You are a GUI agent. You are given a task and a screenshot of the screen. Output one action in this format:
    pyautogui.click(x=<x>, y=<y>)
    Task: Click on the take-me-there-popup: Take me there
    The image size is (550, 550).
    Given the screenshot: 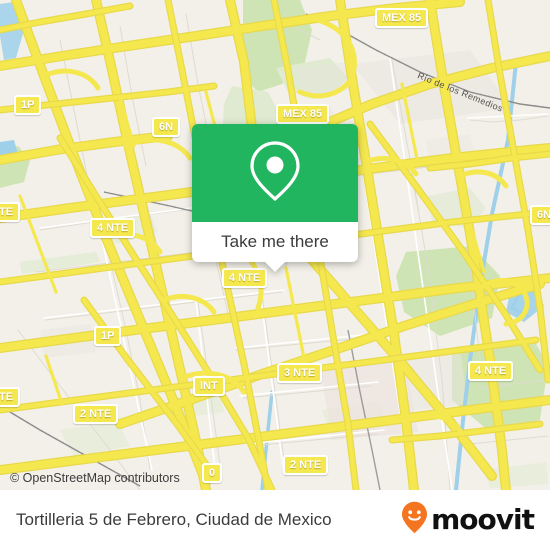 What is the action you would take?
    pyautogui.click(x=275, y=198)
    